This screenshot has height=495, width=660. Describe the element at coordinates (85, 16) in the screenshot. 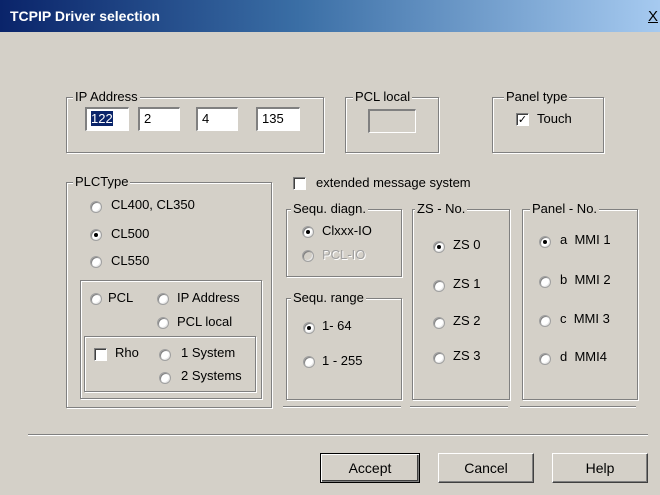

I see `window-title: TCPIP Driver selection` at that location.